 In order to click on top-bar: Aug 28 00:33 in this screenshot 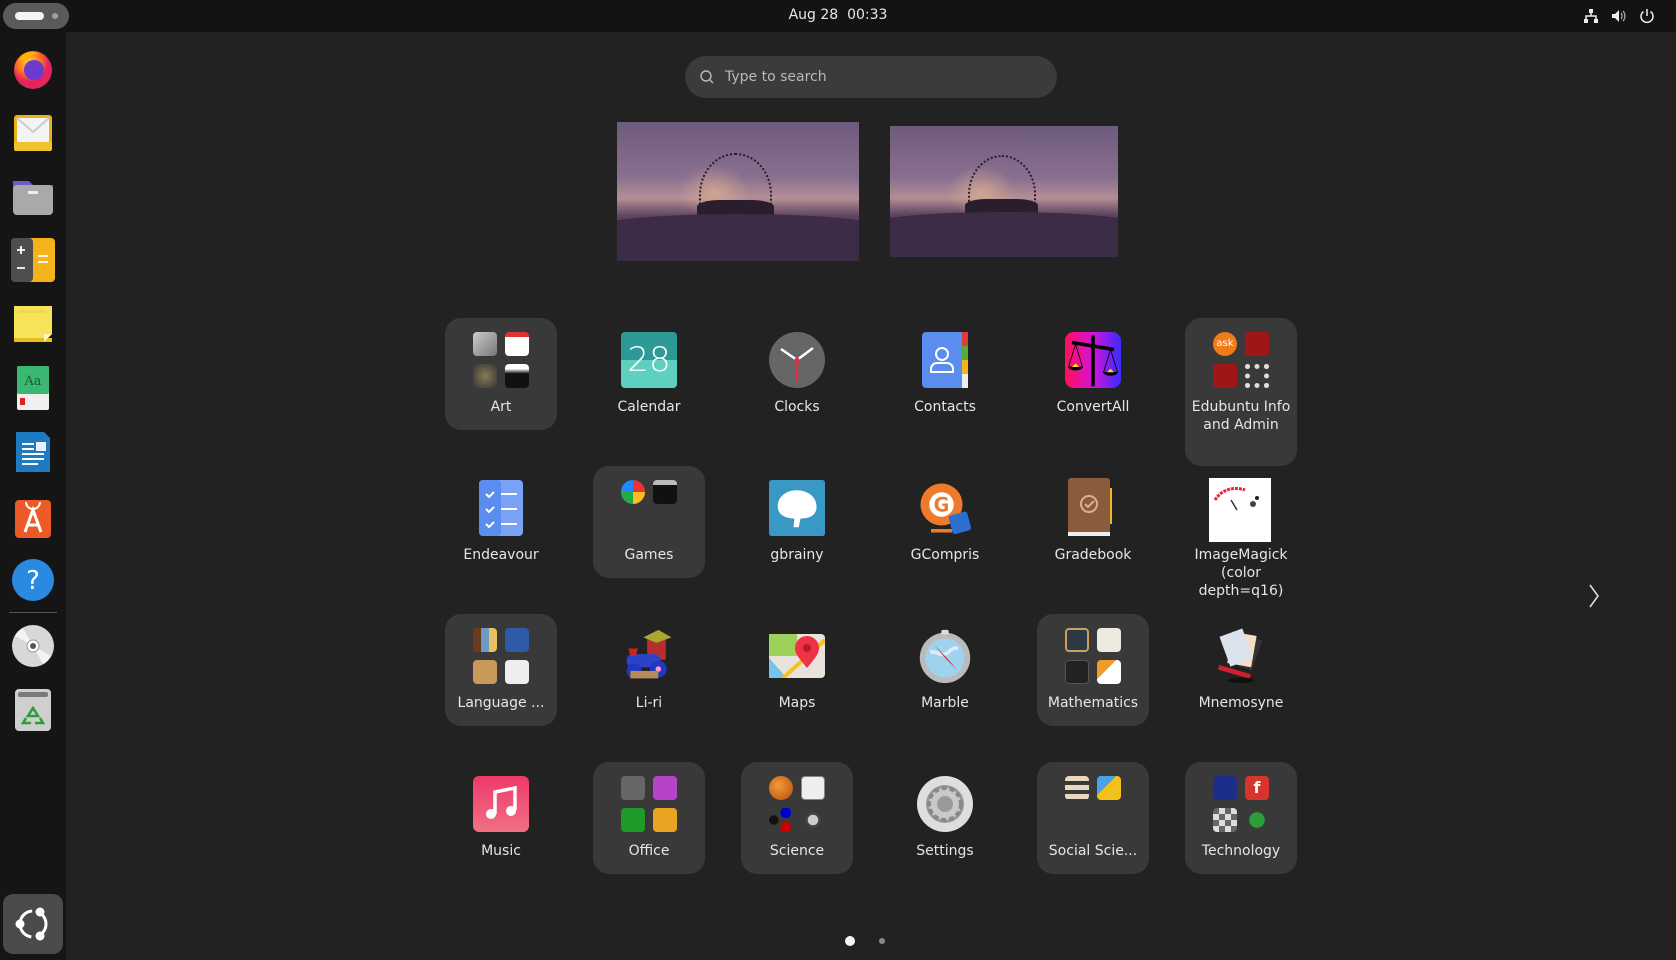, I will do `click(838, 16)`.